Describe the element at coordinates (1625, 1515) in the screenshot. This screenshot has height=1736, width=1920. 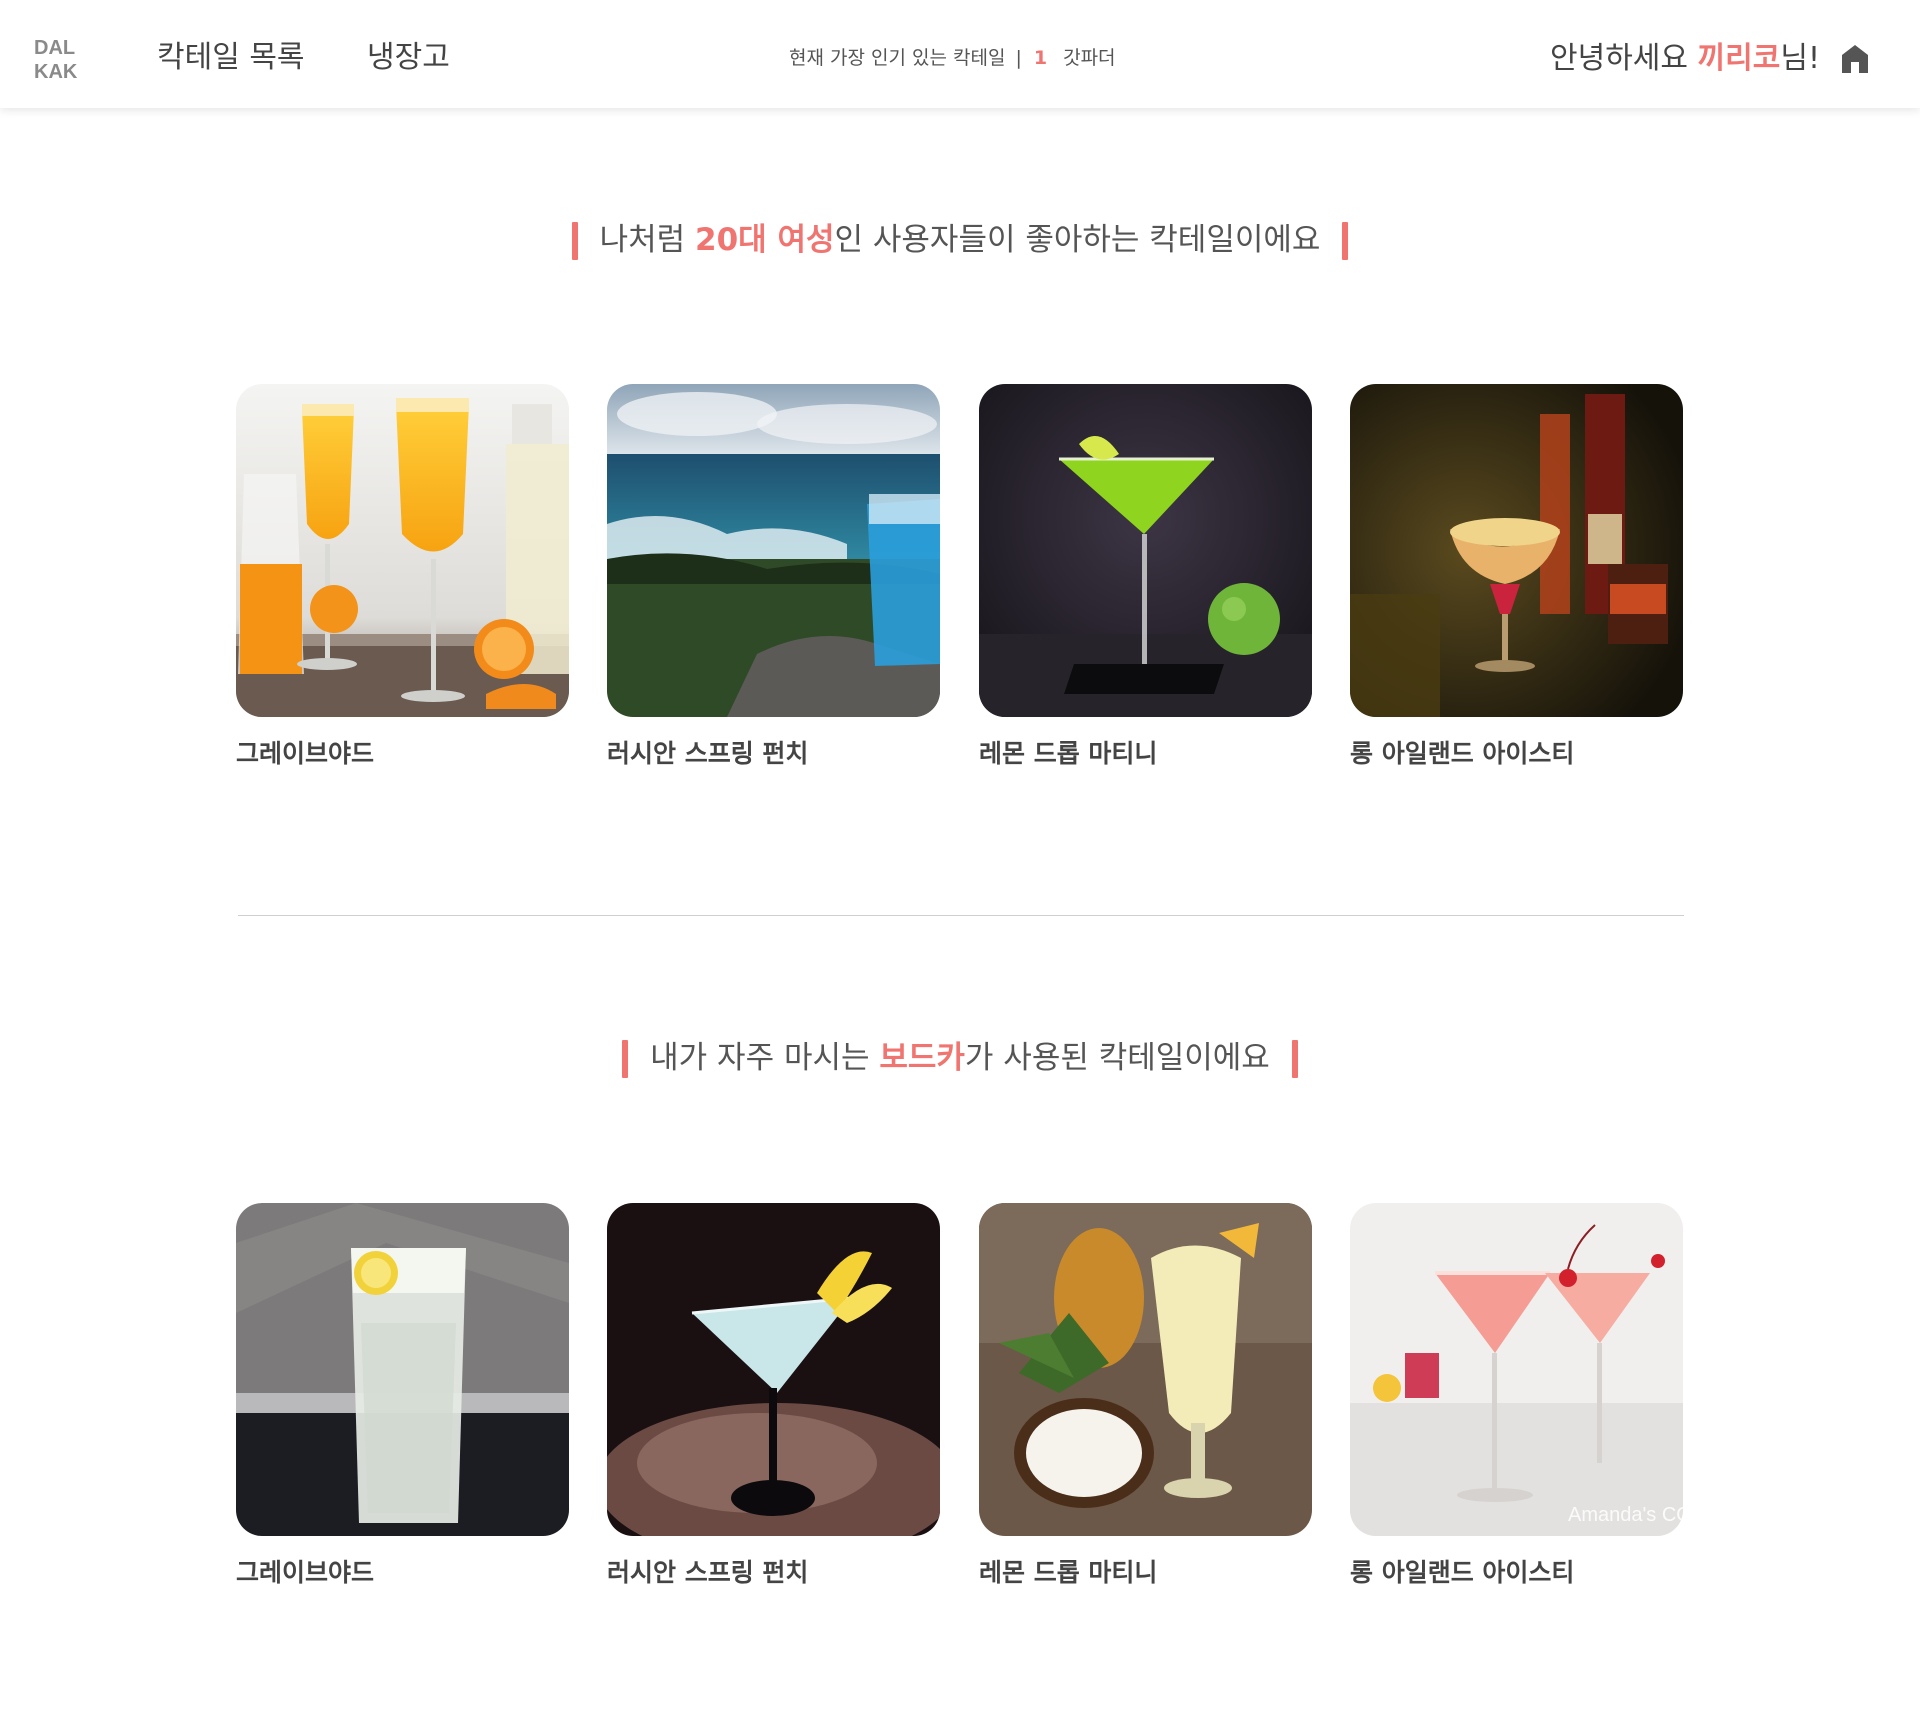
I see `watermark-text: Amanda's COOKIN` at that location.